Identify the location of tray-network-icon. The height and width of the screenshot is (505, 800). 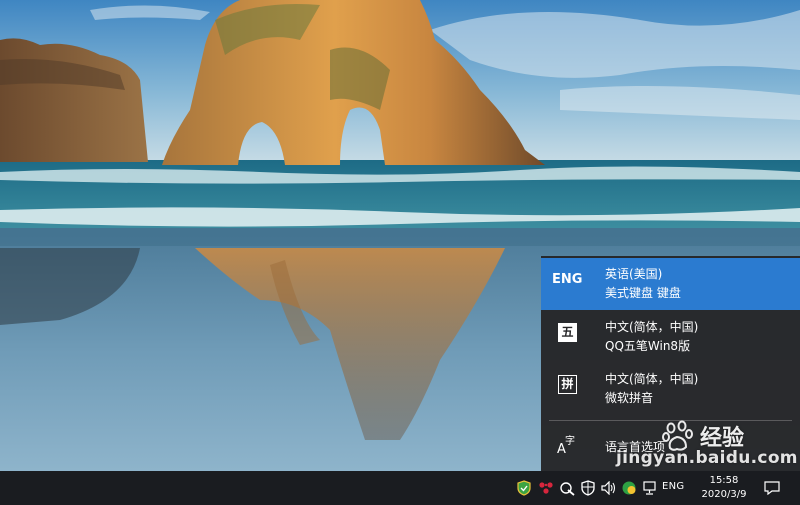
(650, 488).